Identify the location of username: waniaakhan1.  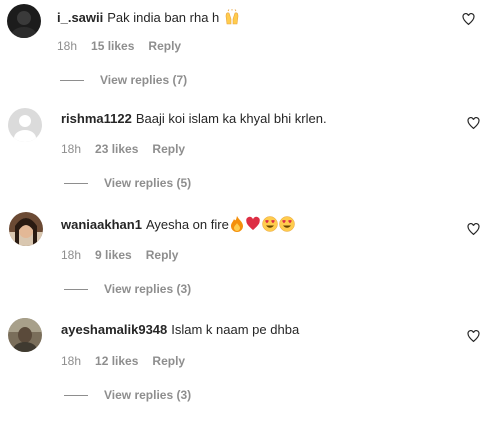
(101, 224).